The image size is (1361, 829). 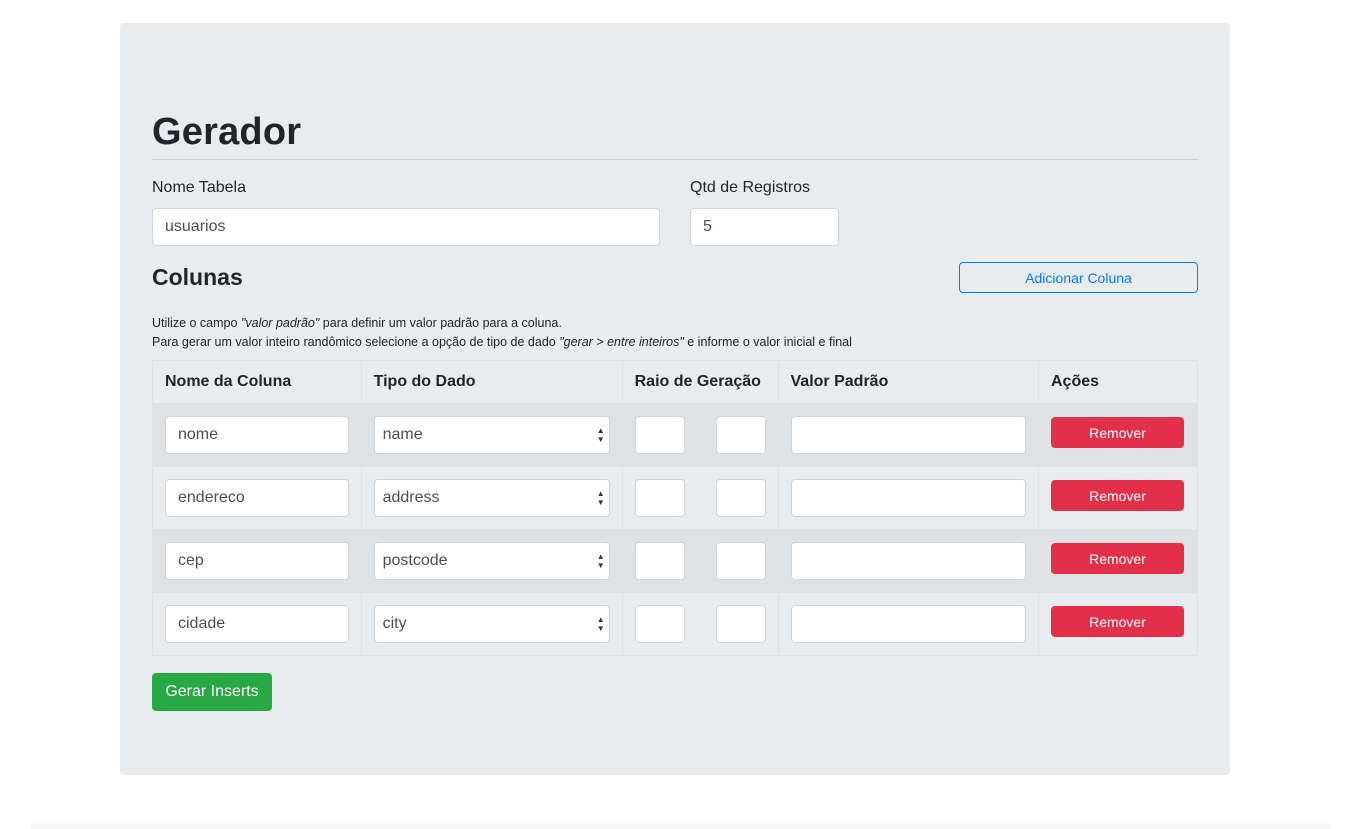 What do you see at coordinates (491, 498) in the screenshot?
I see `data-type-select: address ▲ ▼` at bounding box center [491, 498].